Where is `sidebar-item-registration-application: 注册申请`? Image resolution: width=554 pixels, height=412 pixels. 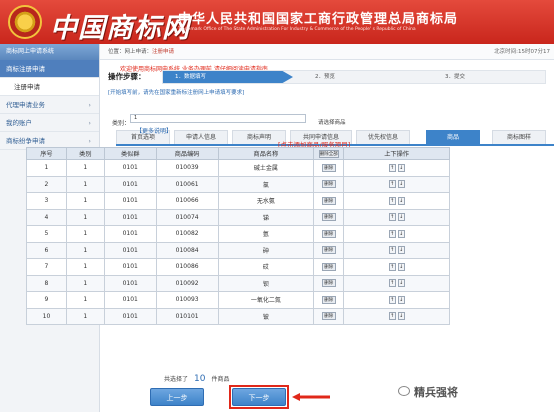 sidebar-item-registration-application: 注册申请 is located at coordinates (49, 87).